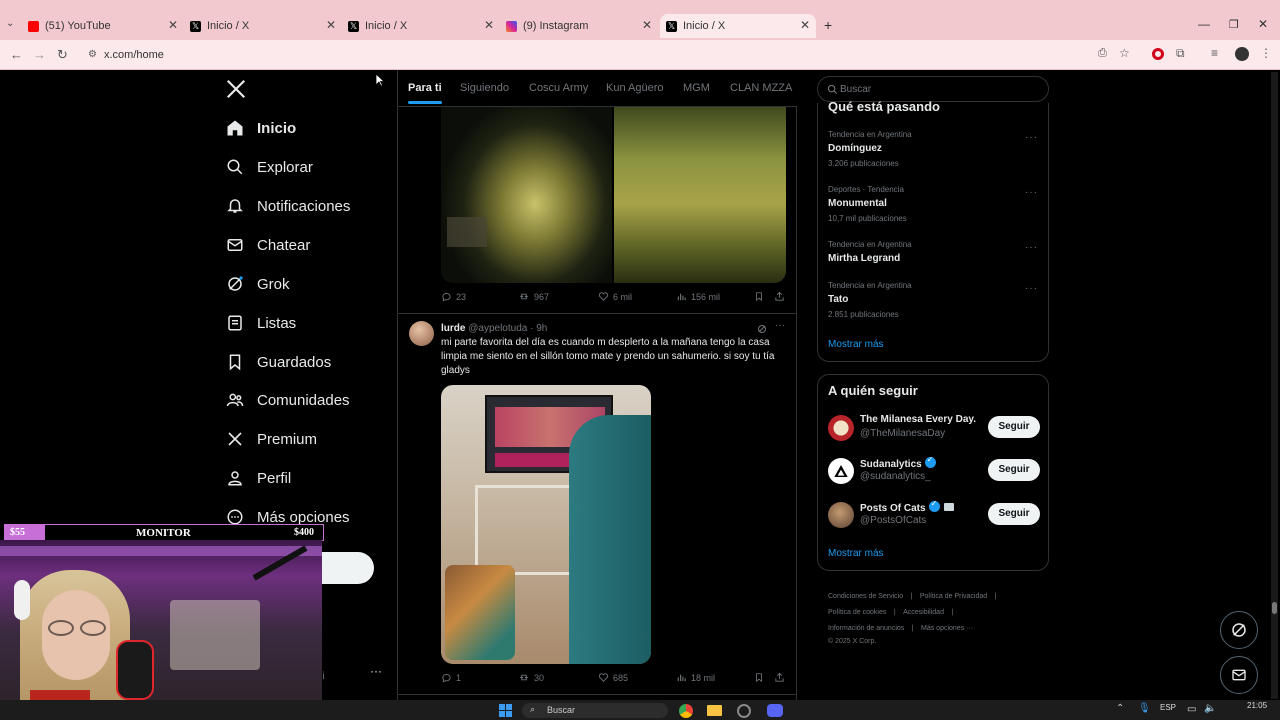 The height and width of the screenshot is (720, 1280). Describe the element at coordinates (1168, 707) in the screenshot. I see `language-indicator: ESP` at that location.